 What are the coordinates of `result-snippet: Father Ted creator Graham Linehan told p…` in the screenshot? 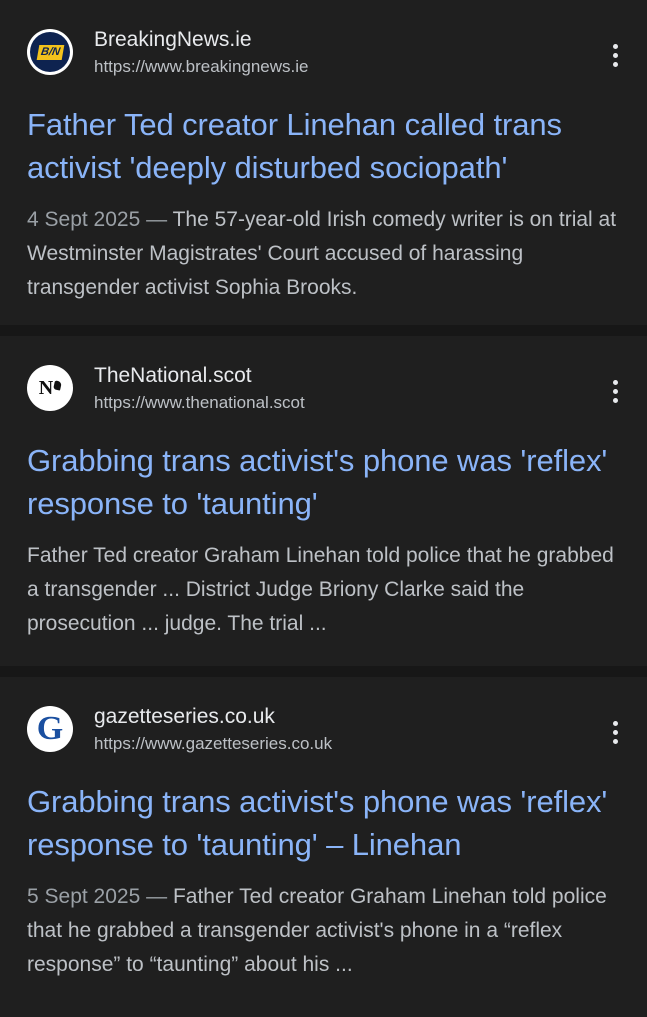 It's located at (326, 590).